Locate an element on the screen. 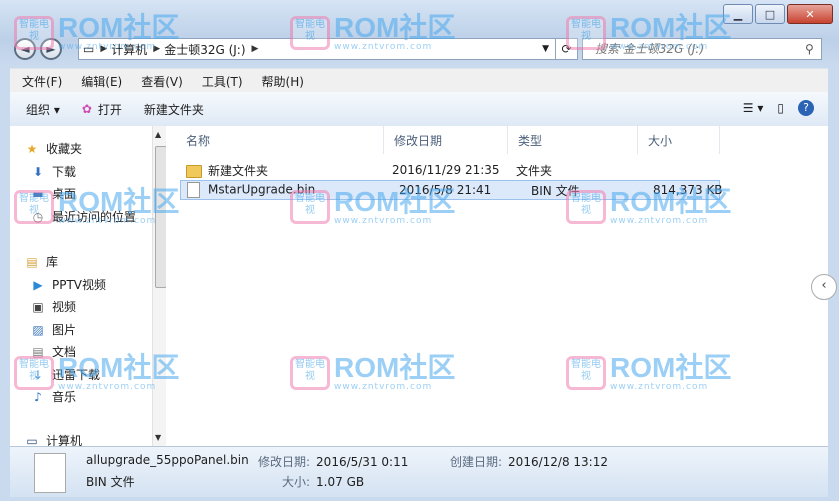 This screenshot has width=839, height=501. organize-button: 组织 ▾ is located at coordinates (43, 109).